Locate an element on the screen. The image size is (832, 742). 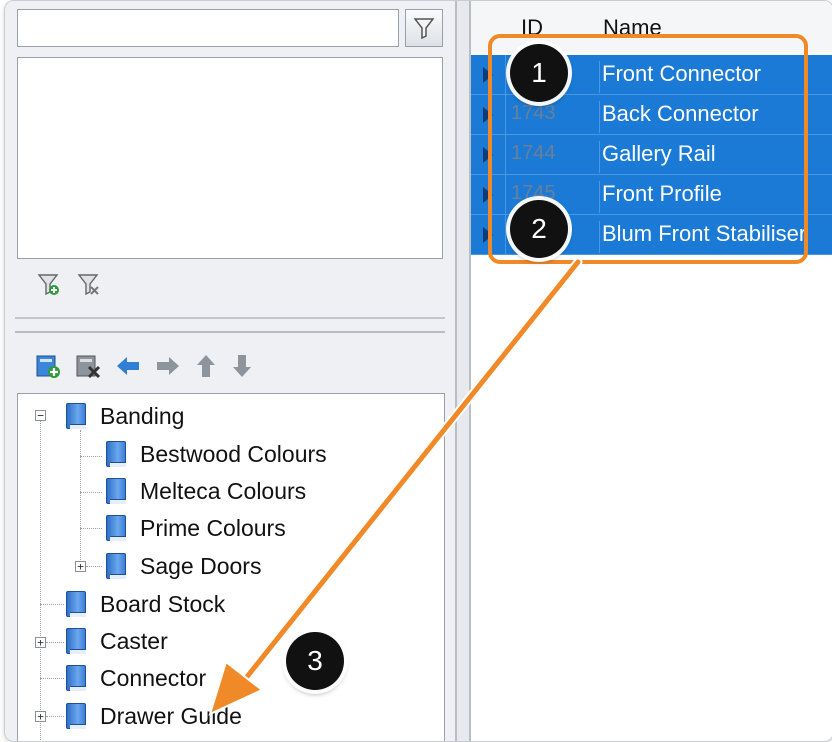
step-badge-1: 1 is located at coordinates (539, 73).